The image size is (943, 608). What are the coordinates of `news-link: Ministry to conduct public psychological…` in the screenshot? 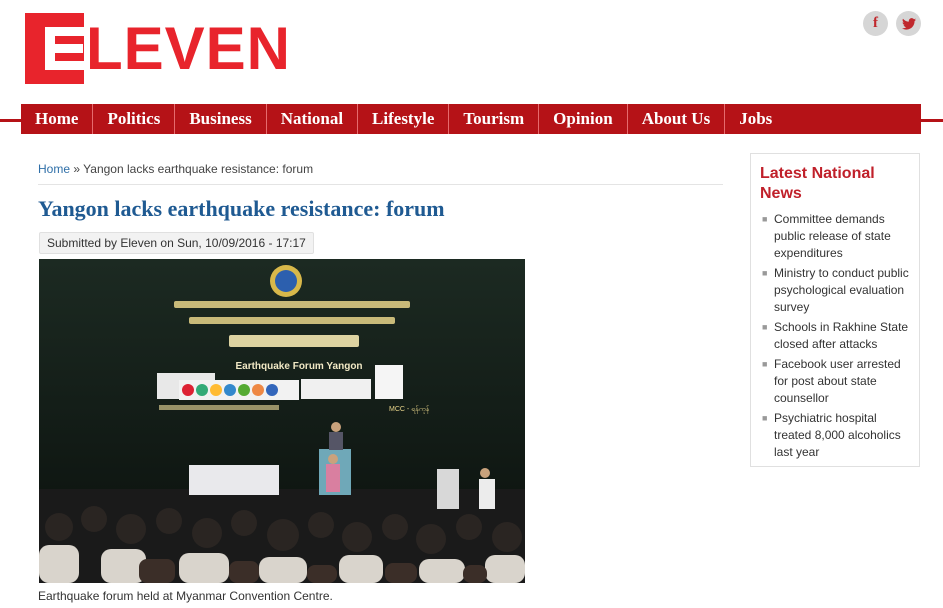 It's located at (842, 290).